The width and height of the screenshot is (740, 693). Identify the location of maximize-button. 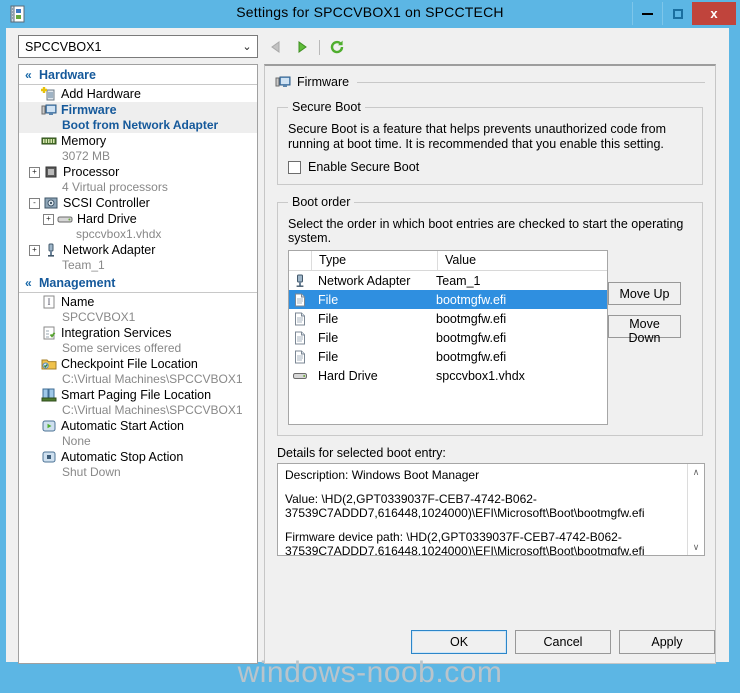
(677, 13).